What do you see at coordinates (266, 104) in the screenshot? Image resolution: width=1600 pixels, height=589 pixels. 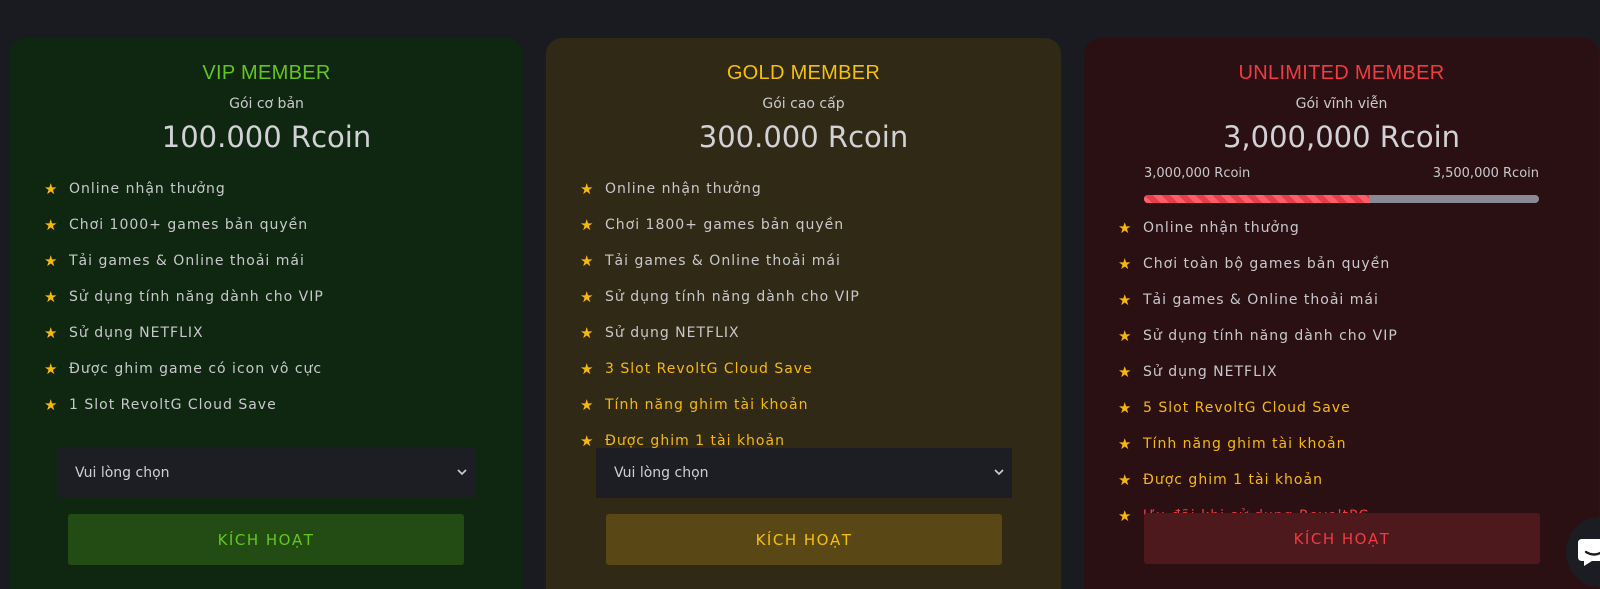 I see `card-subtitle: Gói cơ bản` at bounding box center [266, 104].